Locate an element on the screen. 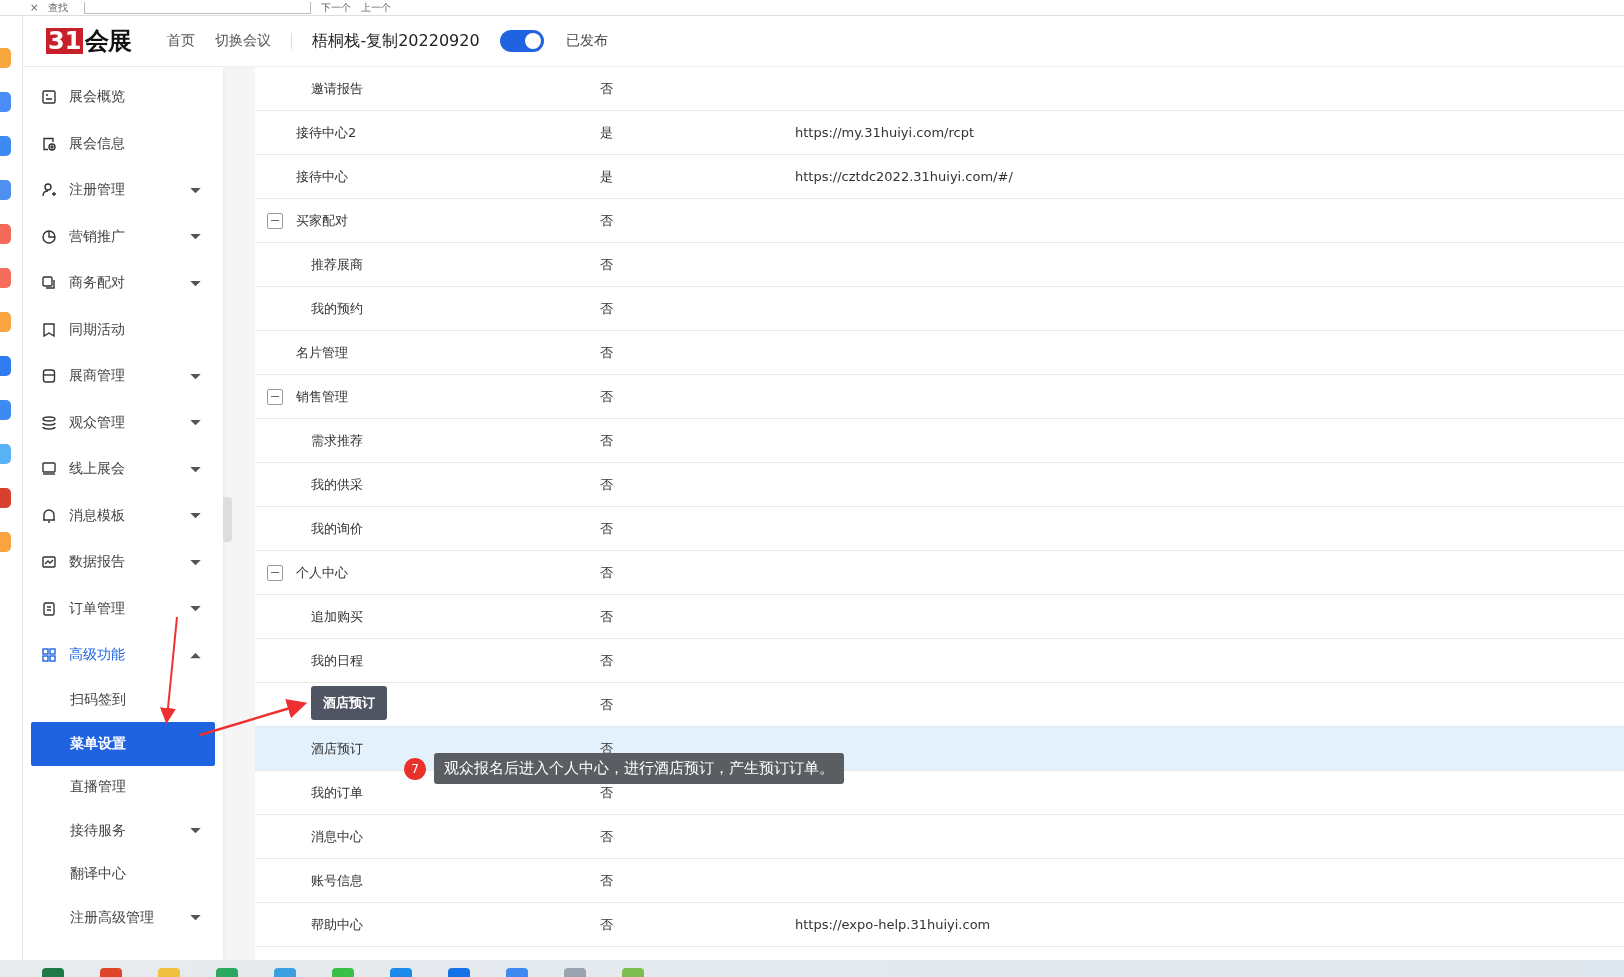 This screenshot has width=1624, height=977. table-cell: https://cztdc2022.31huiyi.com/#/ is located at coordinates (904, 176).